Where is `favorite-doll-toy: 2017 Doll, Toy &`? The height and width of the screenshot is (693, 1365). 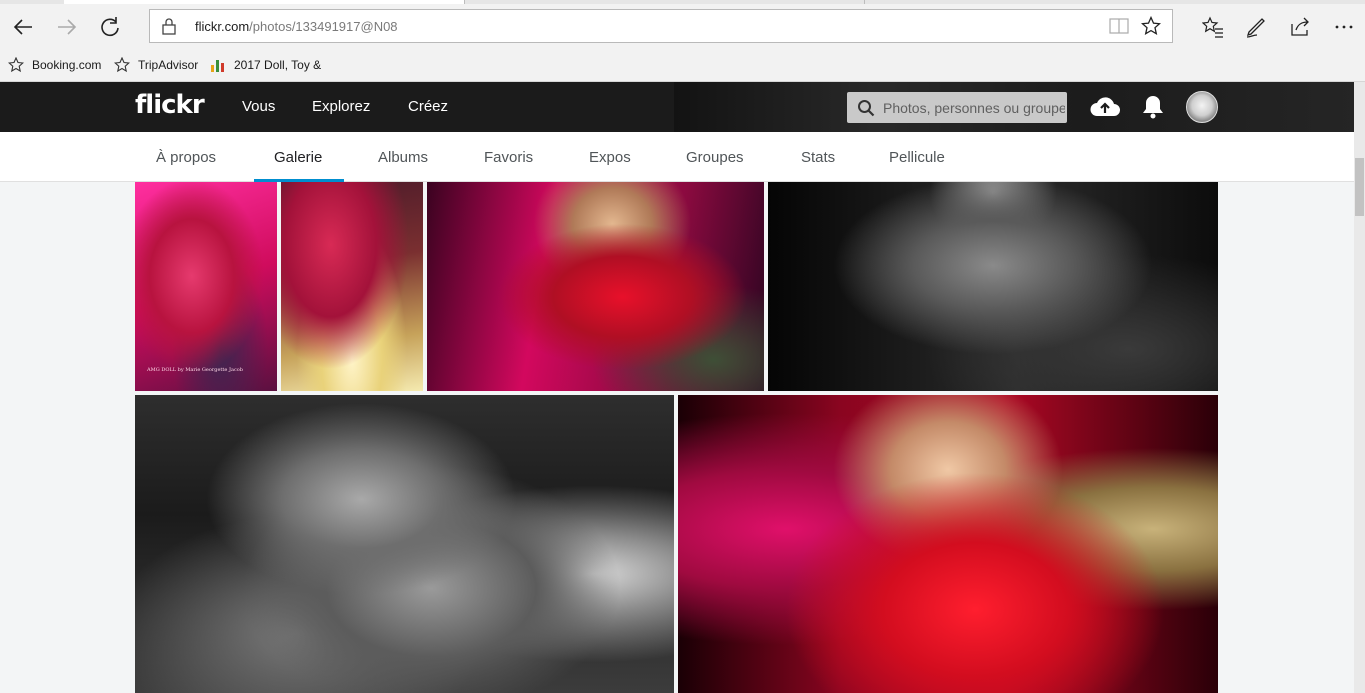 favorite-doll-toy: 2017 Doll, Toy & is located at coordinates (265, 65).